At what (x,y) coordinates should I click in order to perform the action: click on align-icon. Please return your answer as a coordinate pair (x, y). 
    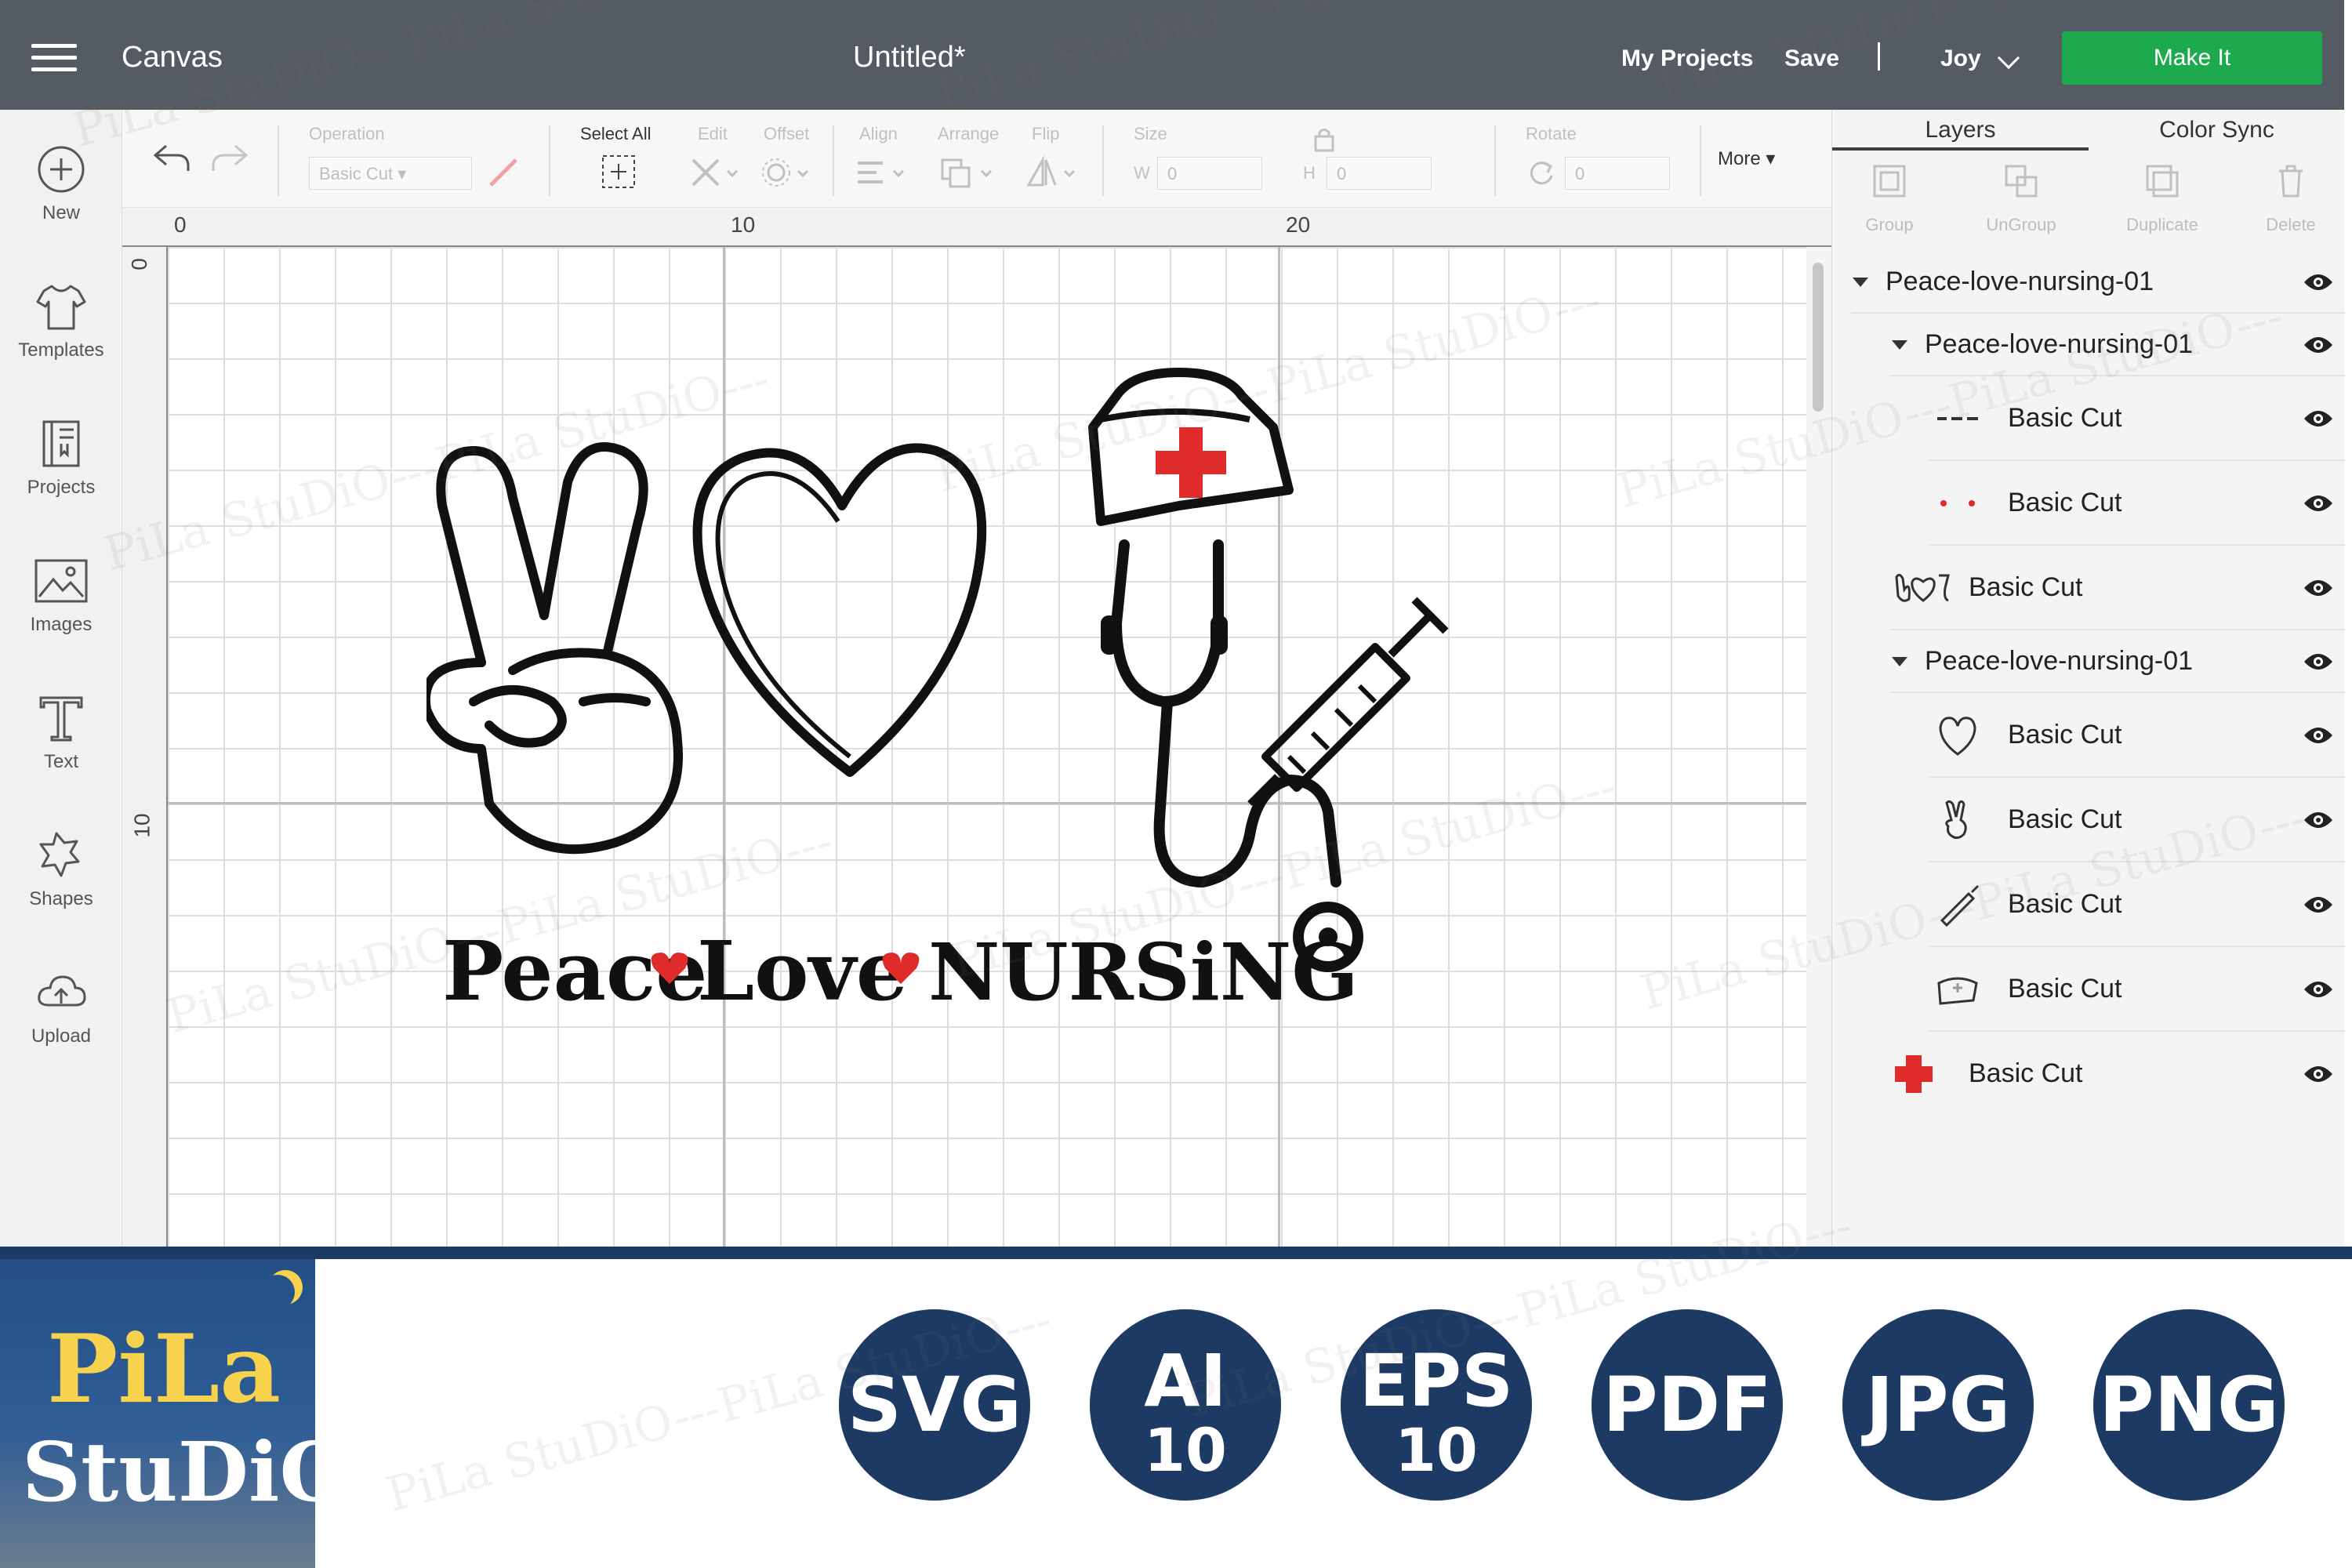
    Looking at the image, I should click on (882, 172).